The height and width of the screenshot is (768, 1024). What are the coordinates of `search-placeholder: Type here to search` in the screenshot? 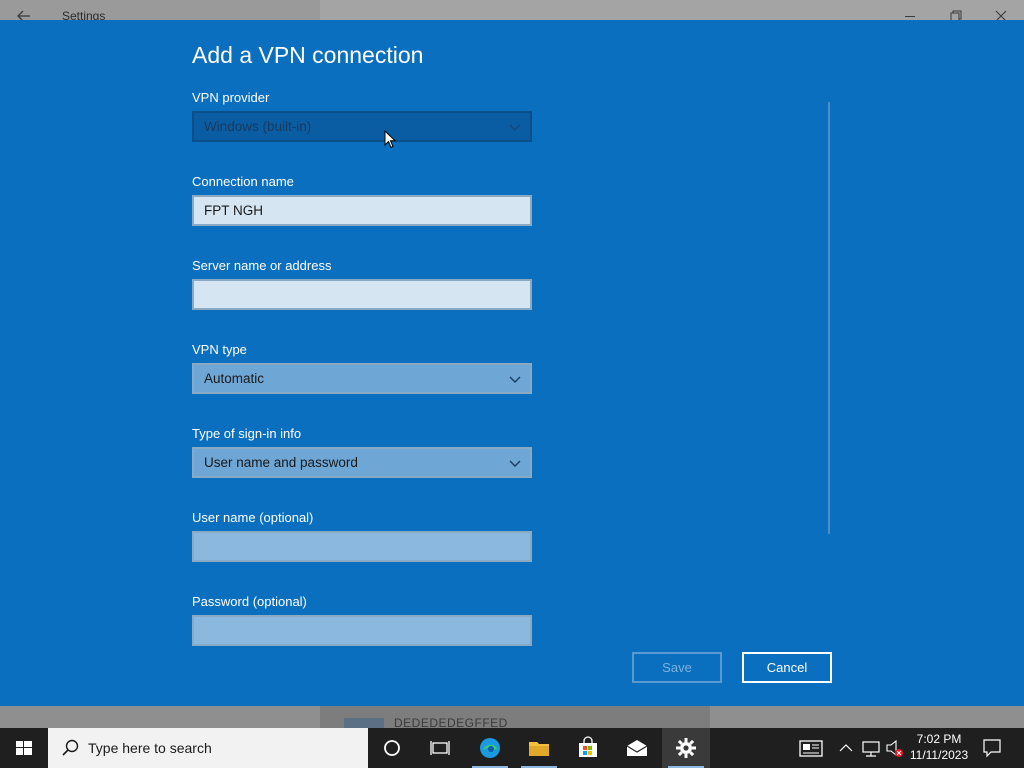 It's located at (150, 748).